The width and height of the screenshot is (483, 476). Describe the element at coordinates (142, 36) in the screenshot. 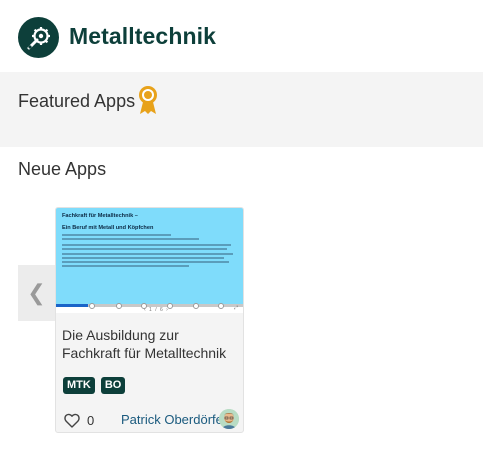

I see `site-title: Metalltechnik` at that location.